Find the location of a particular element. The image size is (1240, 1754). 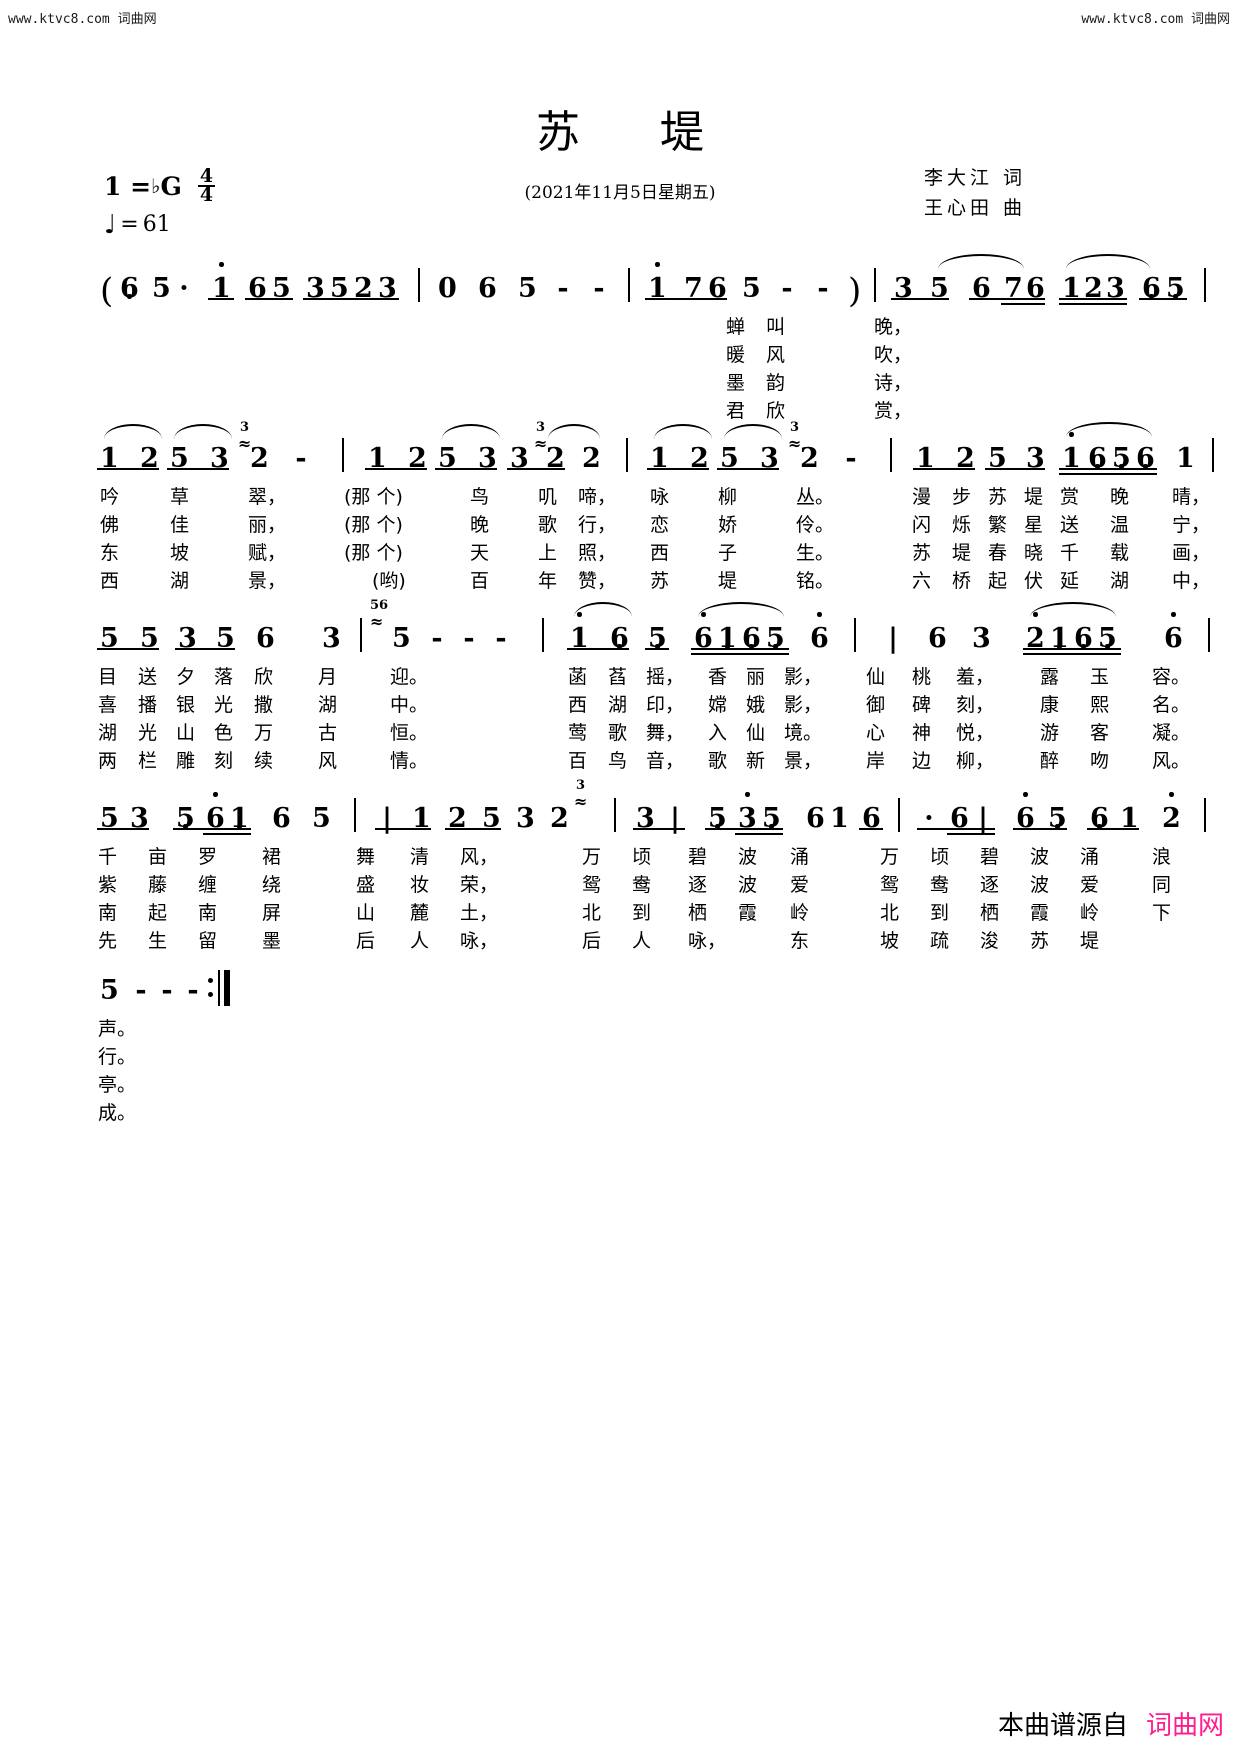

lyric-syllable: 续 is located at coordinates (264, 761).